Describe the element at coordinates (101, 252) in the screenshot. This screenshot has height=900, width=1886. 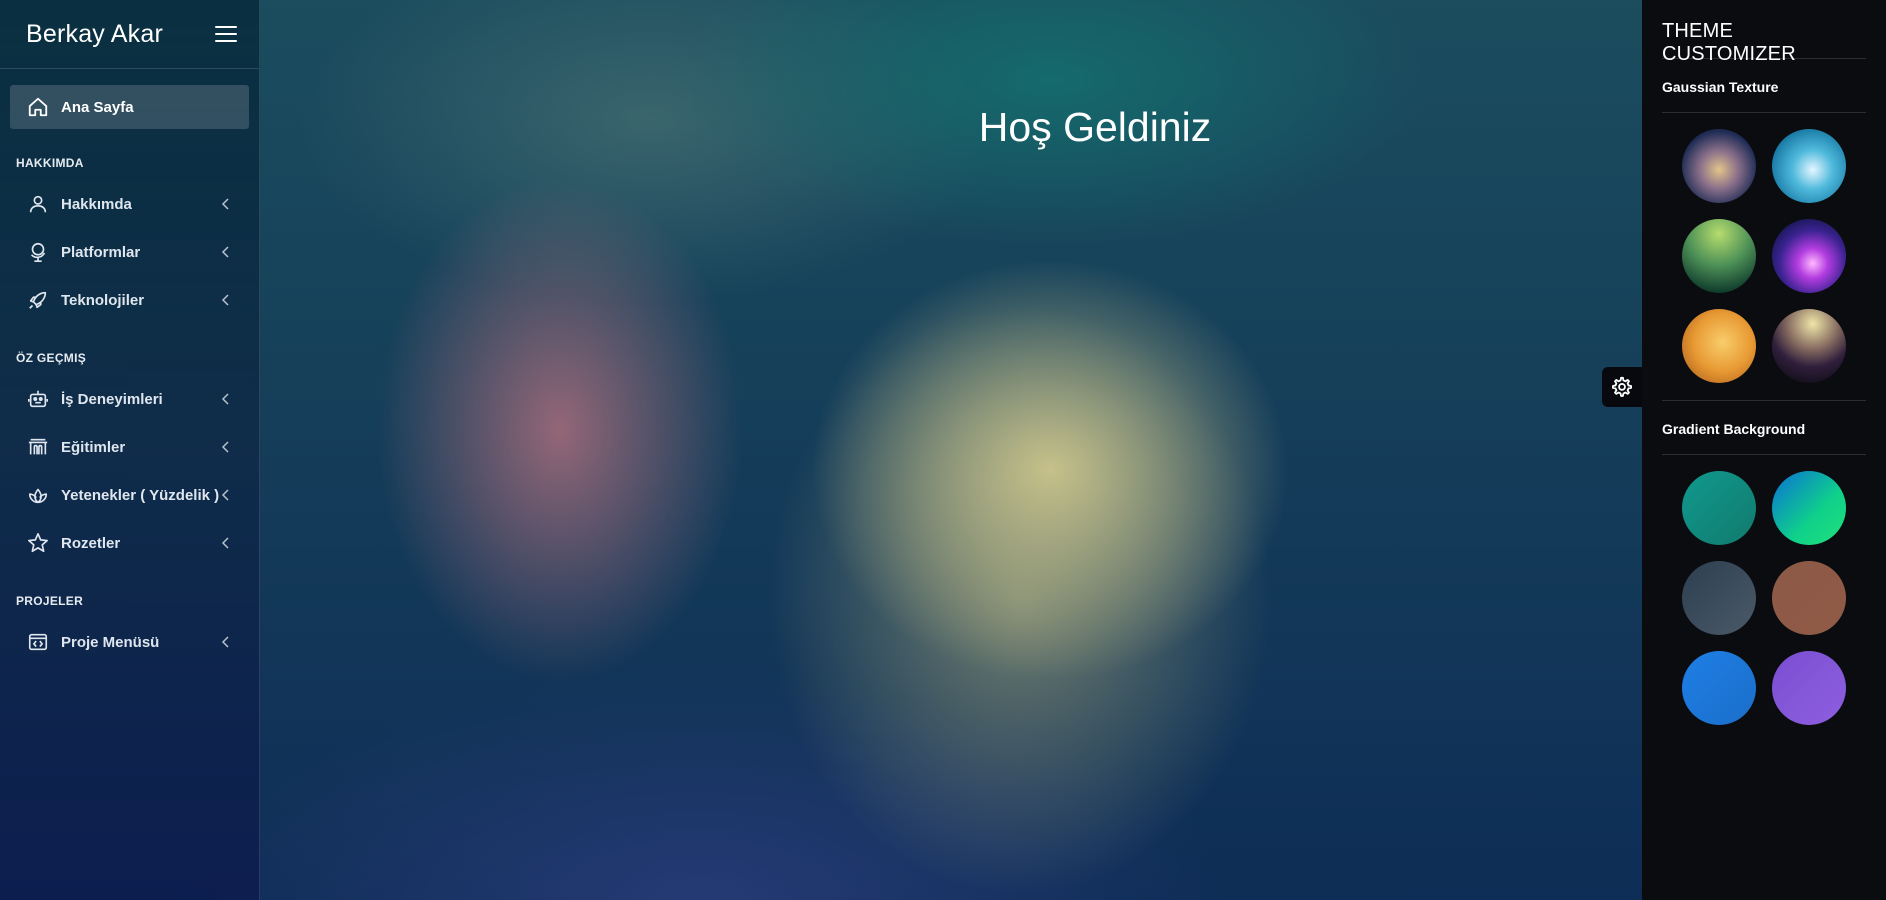
I see `sidebar-item-label: Platformlar` at that location.